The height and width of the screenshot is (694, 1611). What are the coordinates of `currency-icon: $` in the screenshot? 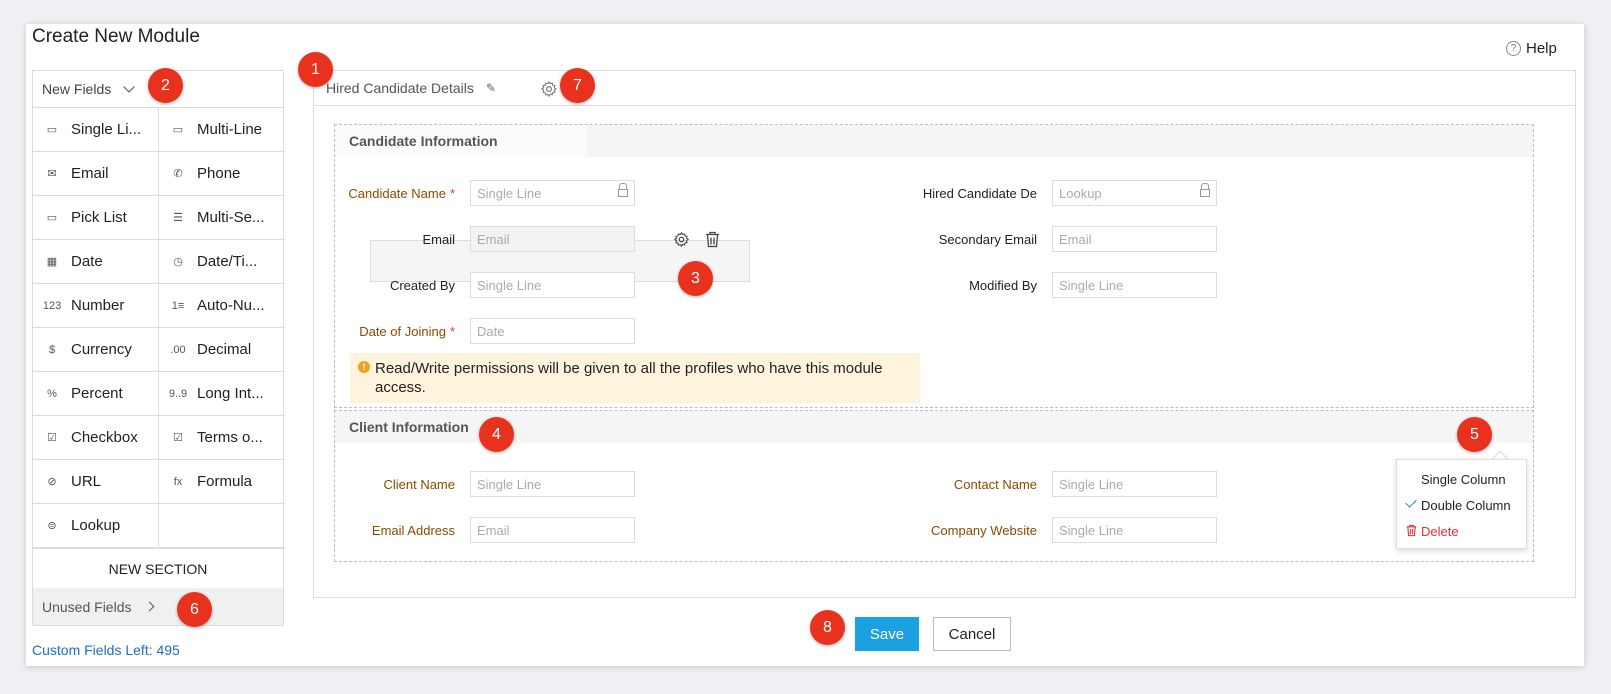 It's located at (52, 349).